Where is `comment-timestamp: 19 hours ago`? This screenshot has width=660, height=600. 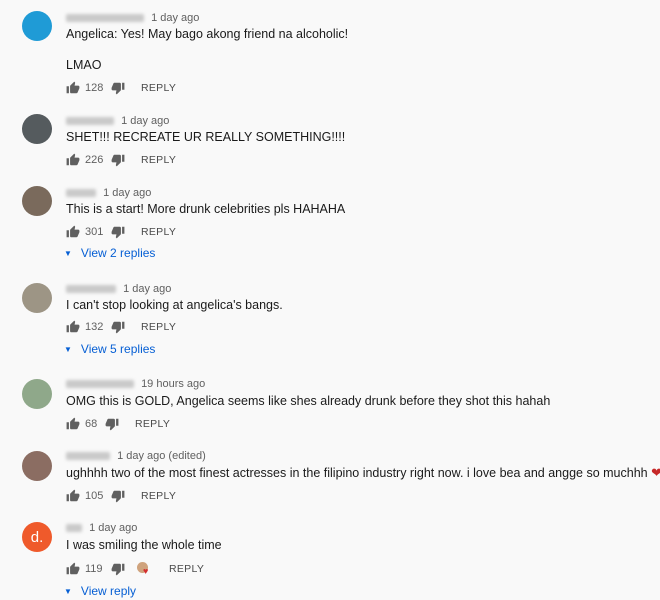 comment-timestamp: 19 hours ago is located at coordinates (173, 384).